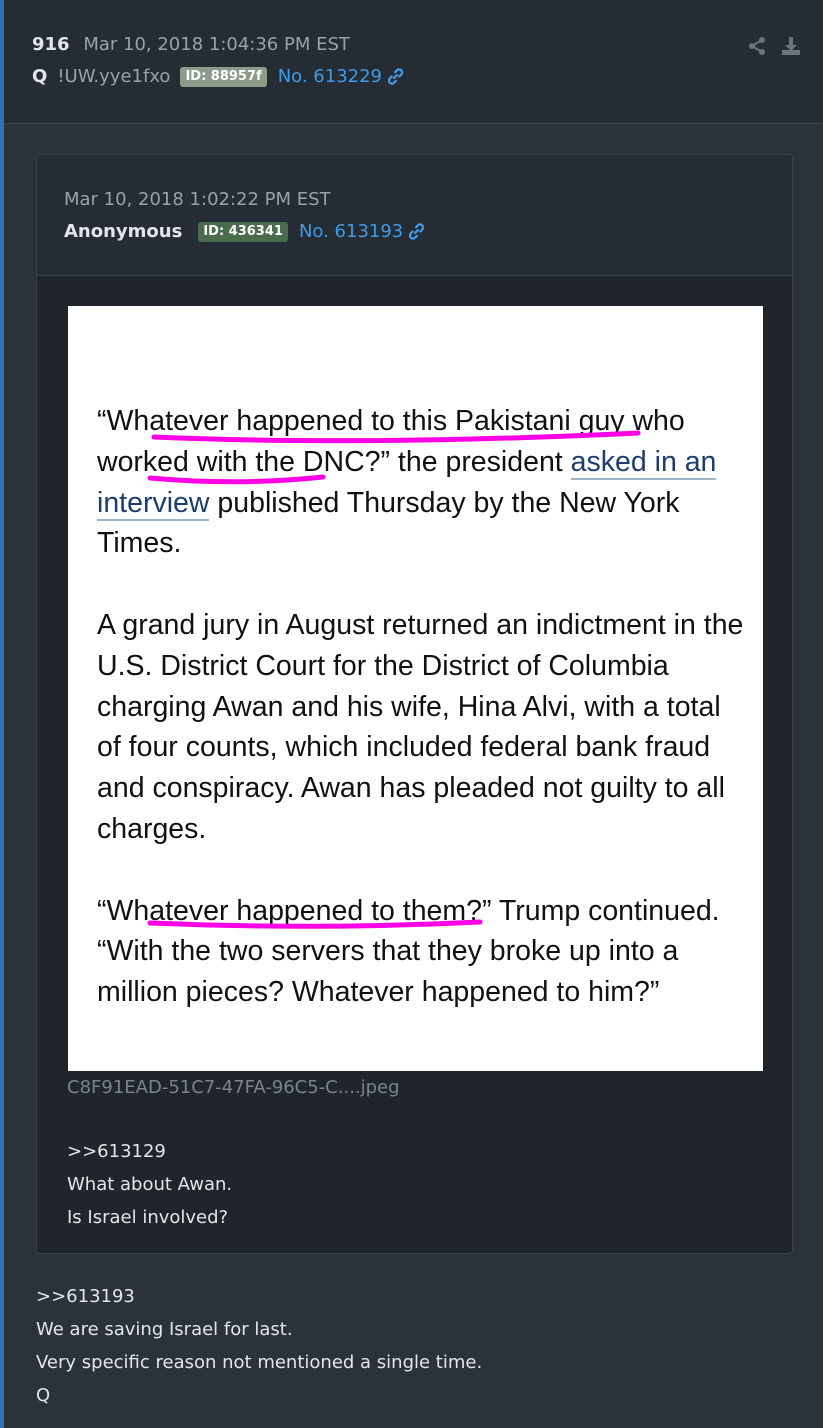 Image resolution: width=823 pixels, height=1428 pixels. What do you see at coordinates (216, 44) in the screenshot?
I see `post-timestamp: Mar 10, 2018 1:04:36 PM EST` at bounding box center [216, 44].